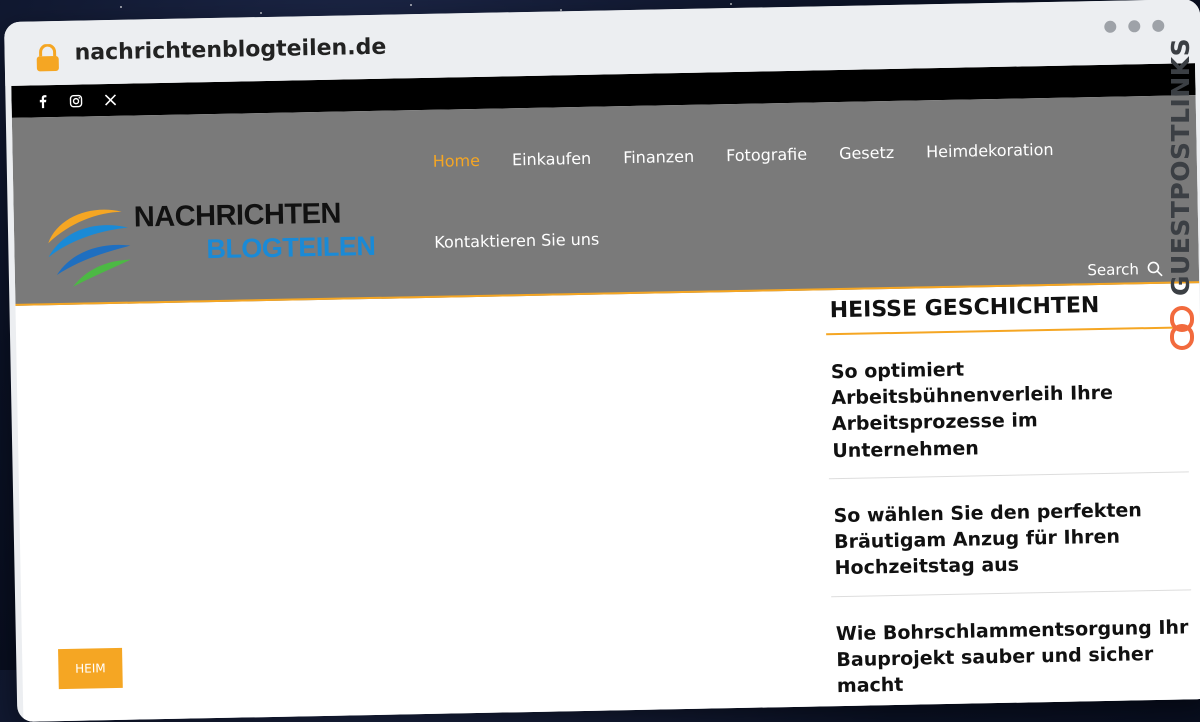 The height and width of the screenshot is (722, 1200). I want to click on search-trigger: Search, so click(1125, 269).